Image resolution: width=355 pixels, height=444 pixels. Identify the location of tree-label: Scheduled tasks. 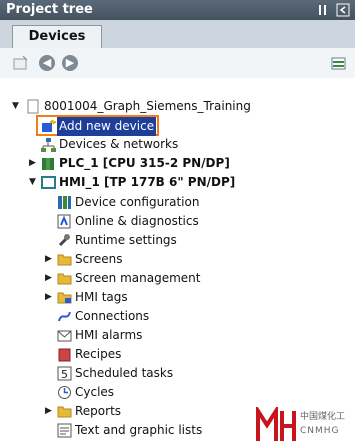
(124, 373).